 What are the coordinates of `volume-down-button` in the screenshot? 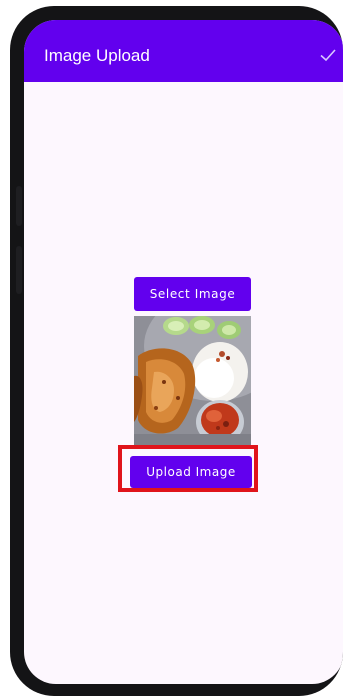 It's located at (19, 270).